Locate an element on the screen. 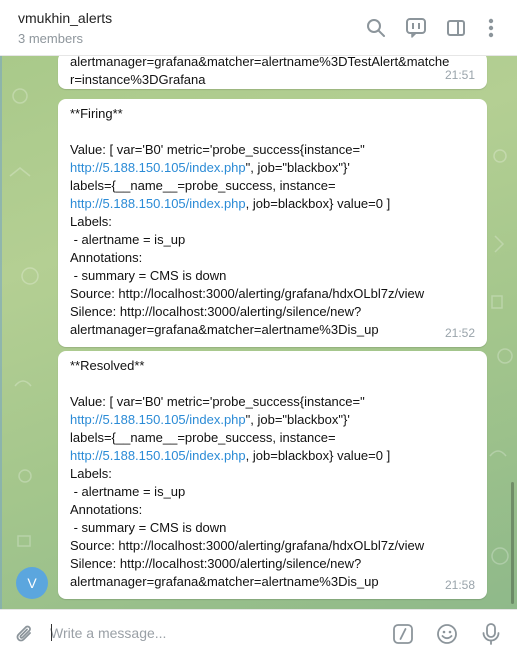  sender-avatar: V is located at coordinates (32, 583).